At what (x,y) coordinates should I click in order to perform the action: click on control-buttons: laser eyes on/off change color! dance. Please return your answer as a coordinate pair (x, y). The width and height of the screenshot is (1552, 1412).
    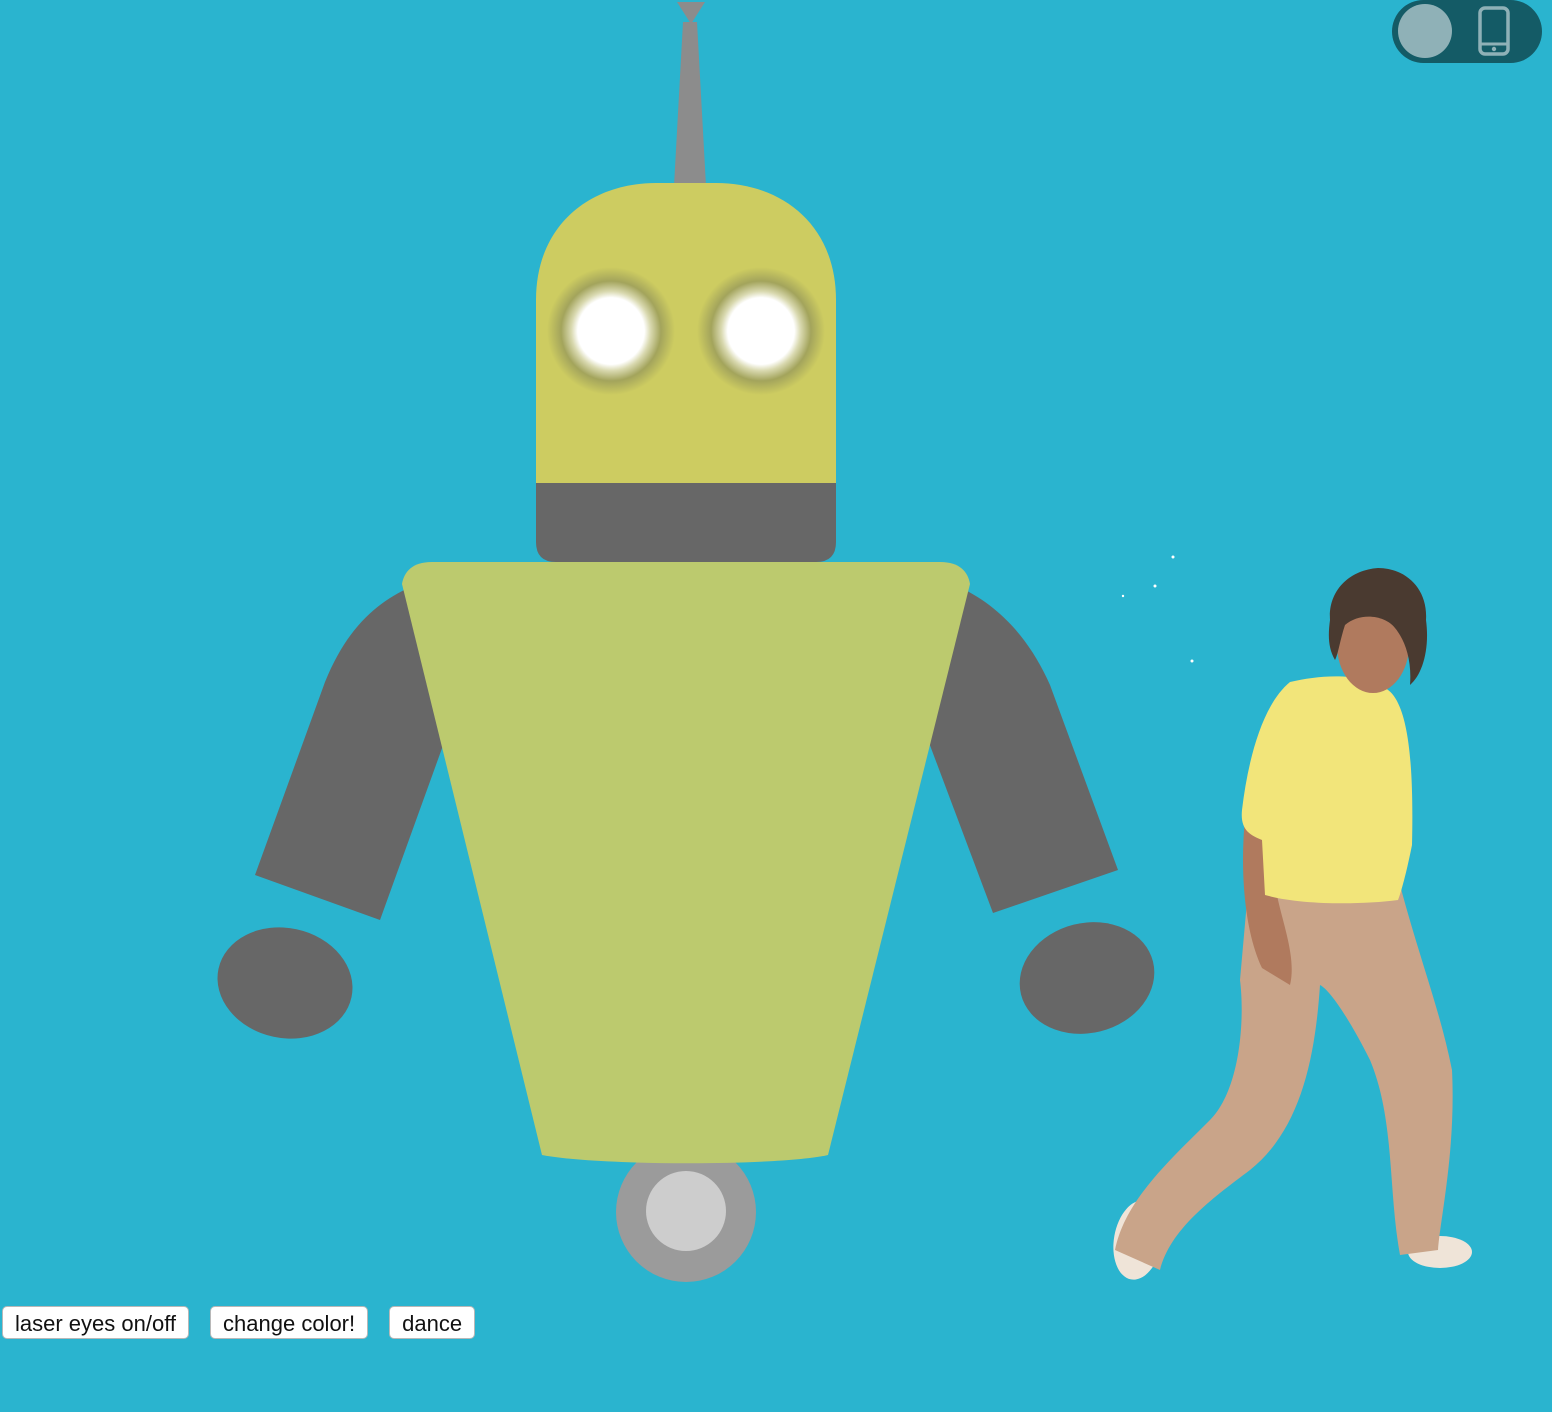
    Looking at the image, I should click on (239, 1322).